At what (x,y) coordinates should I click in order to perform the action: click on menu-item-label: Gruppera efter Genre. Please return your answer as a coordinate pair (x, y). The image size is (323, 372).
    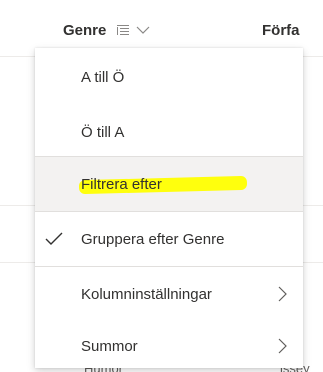
    Looking at the image, I should click on (153, 239).